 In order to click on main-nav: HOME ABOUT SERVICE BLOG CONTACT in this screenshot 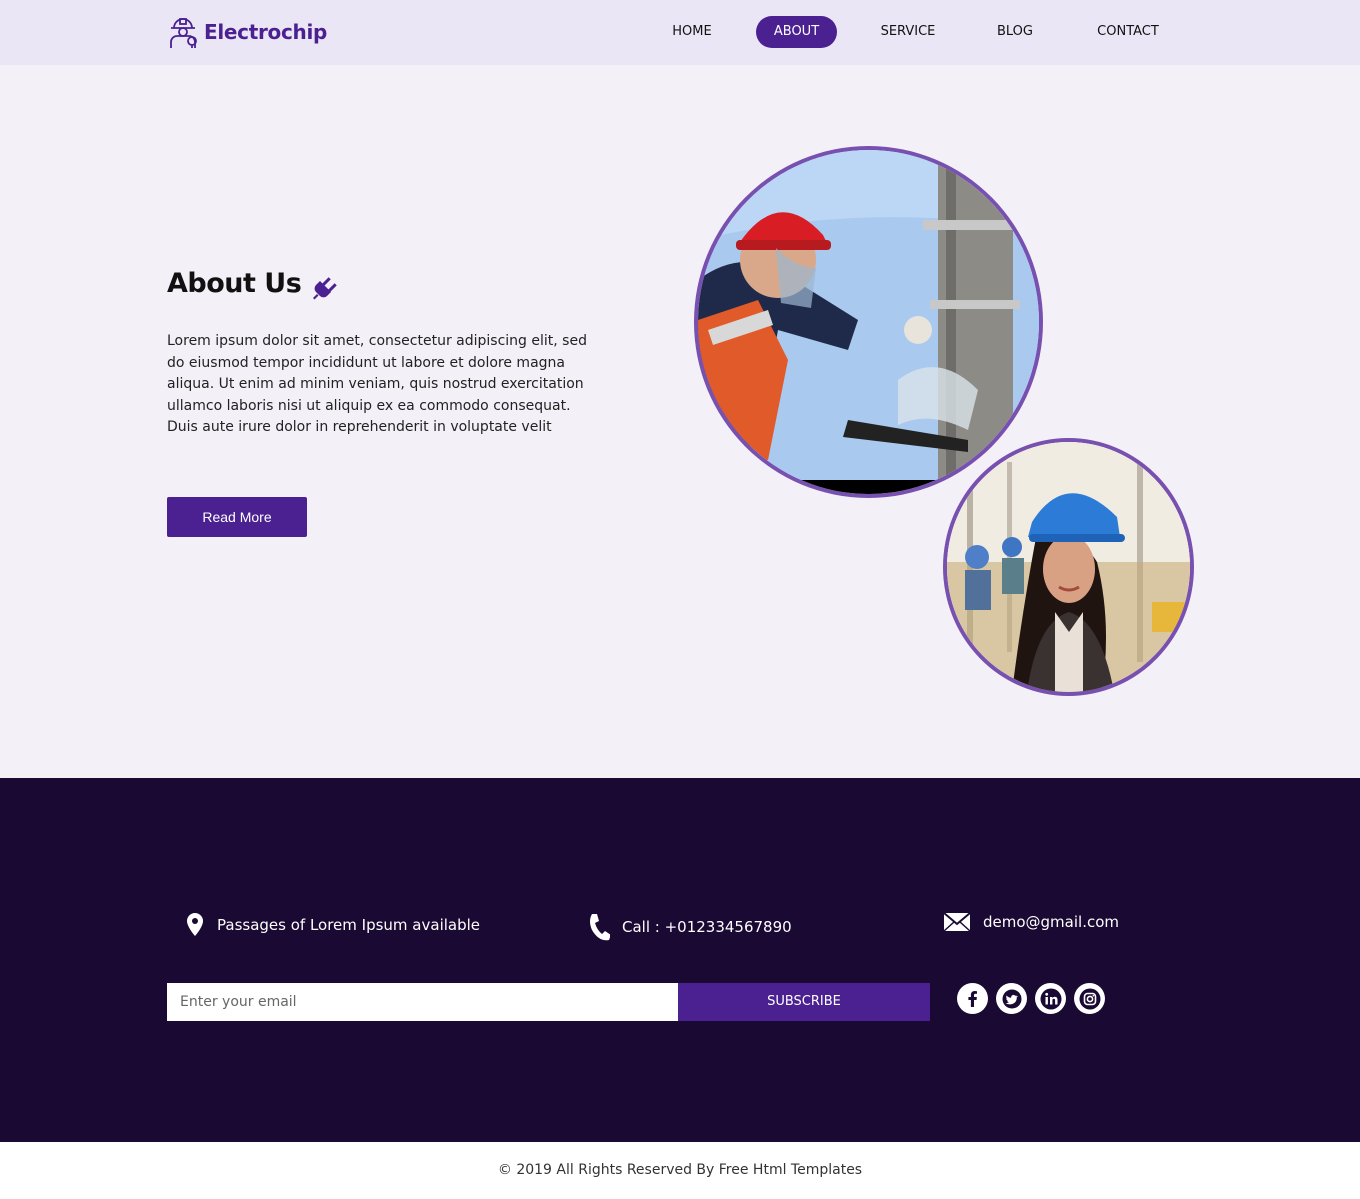, I will do `click(680, 32)`.